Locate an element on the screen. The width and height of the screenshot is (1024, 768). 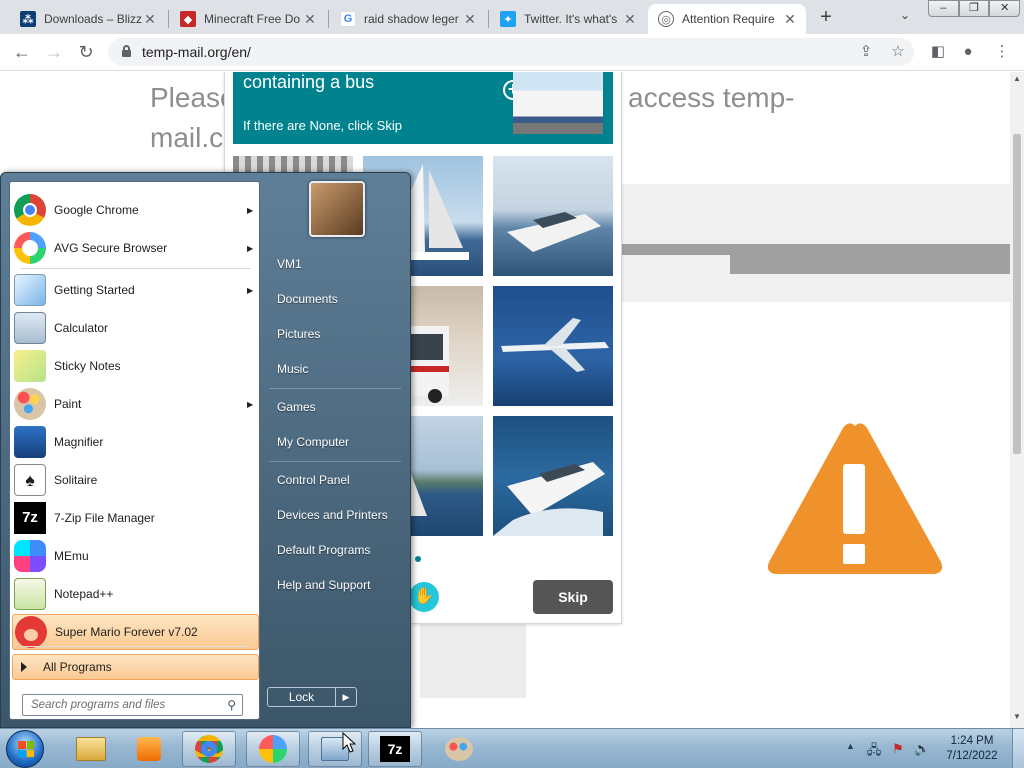
skip-button: Skip is located at coordinates (573, 597).